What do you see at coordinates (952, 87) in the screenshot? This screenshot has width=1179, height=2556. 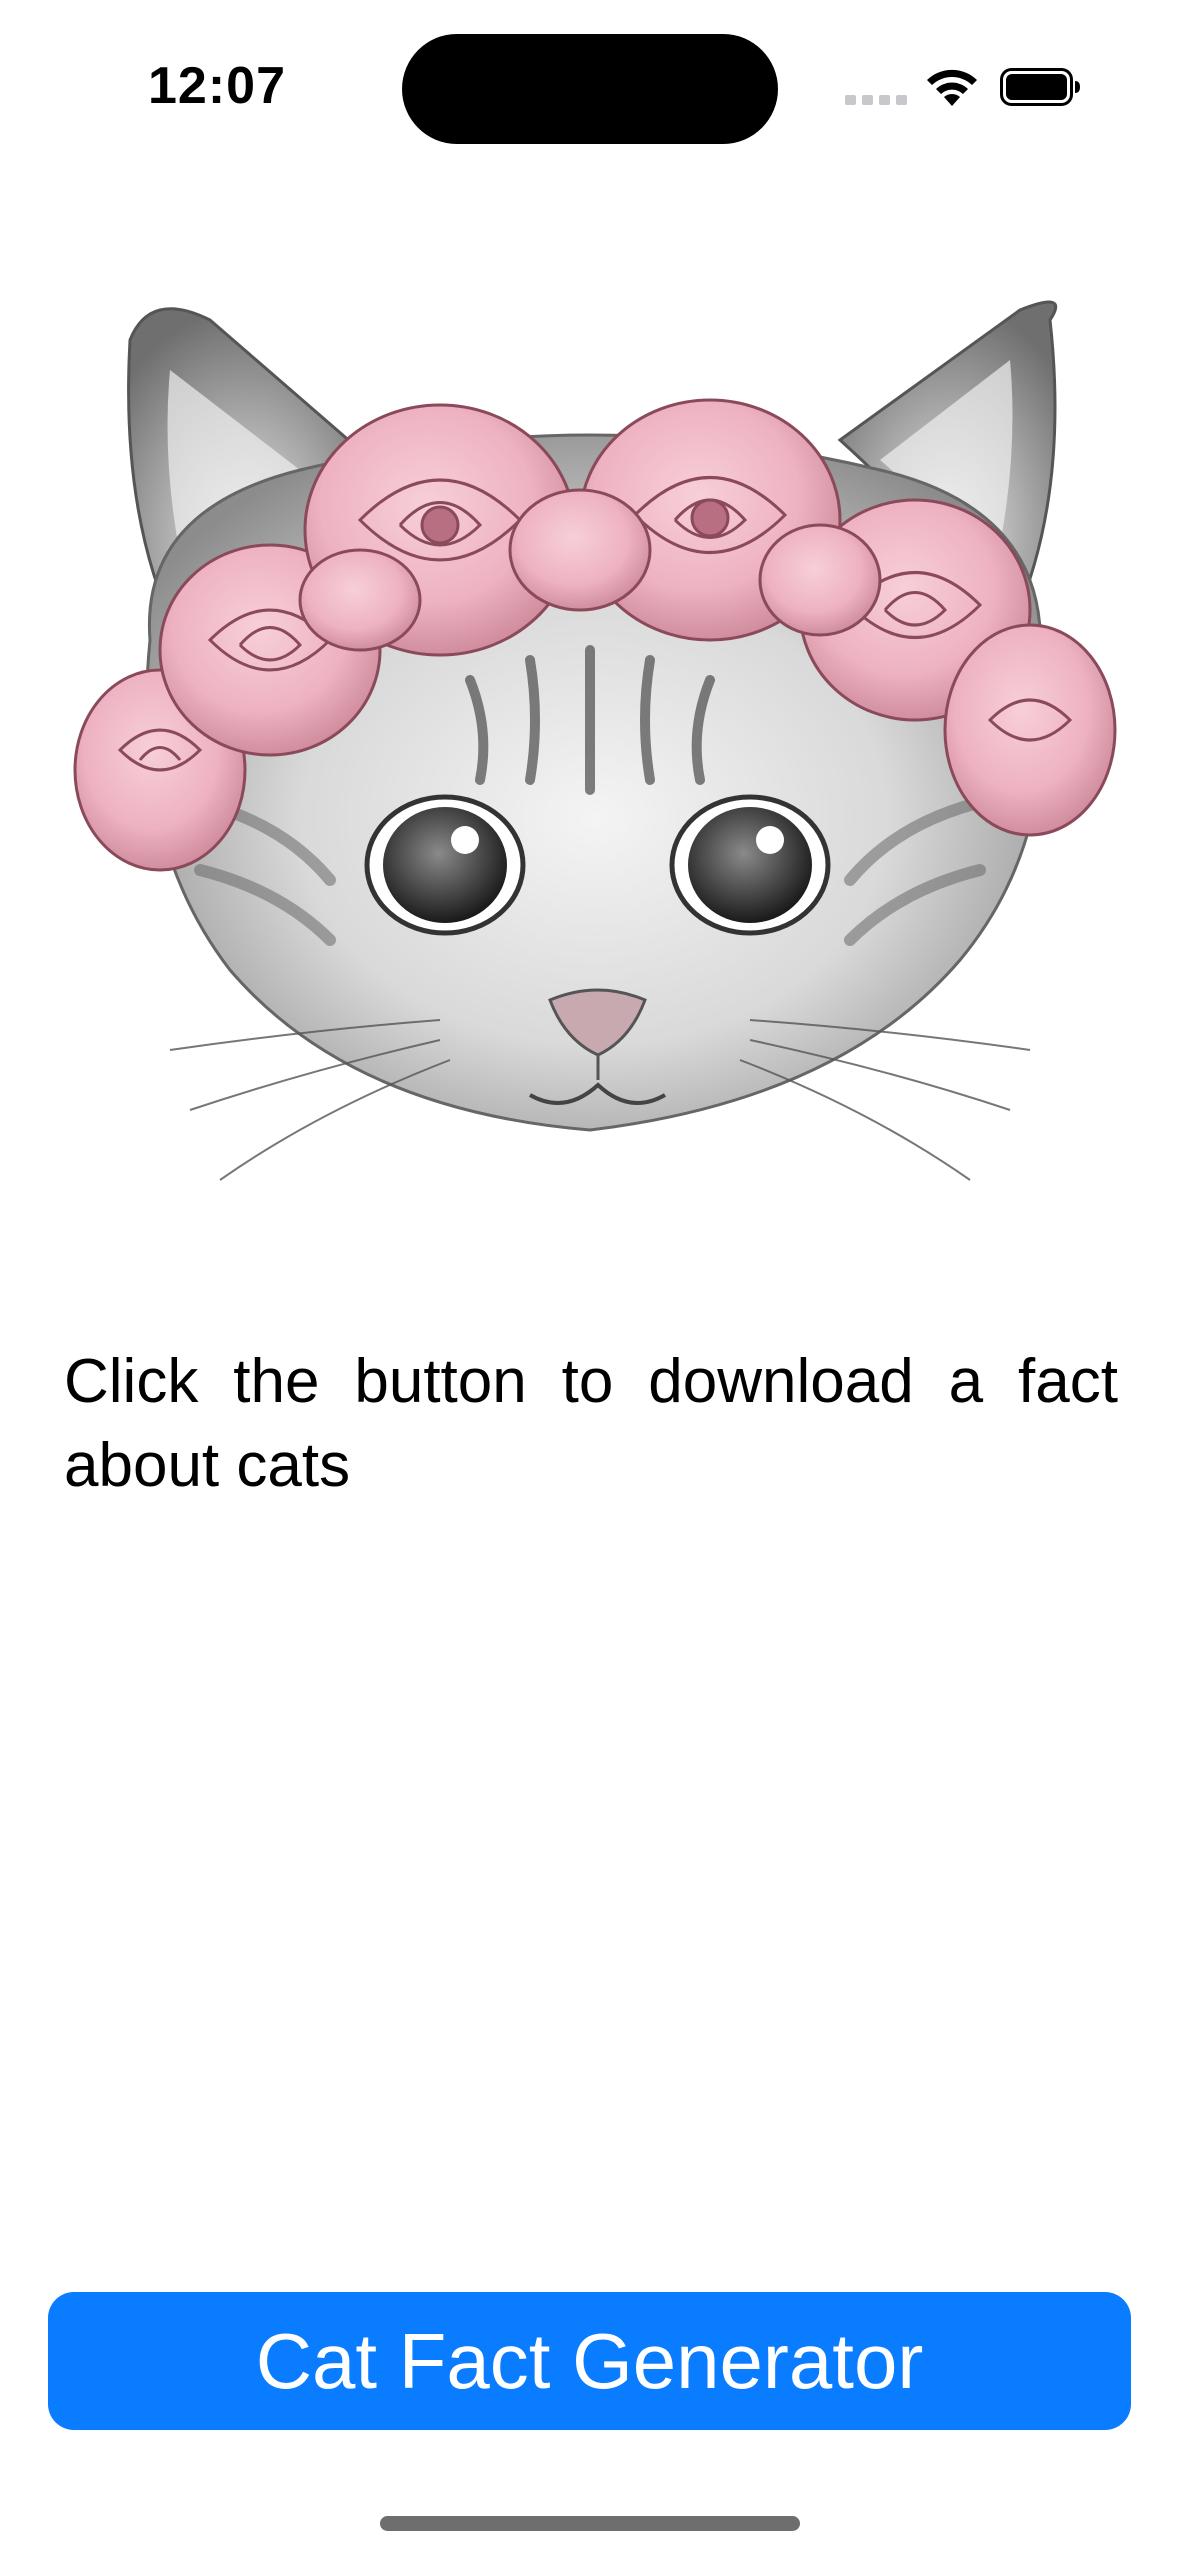 I see `wifi-icon` at bounding box center [952, 87].